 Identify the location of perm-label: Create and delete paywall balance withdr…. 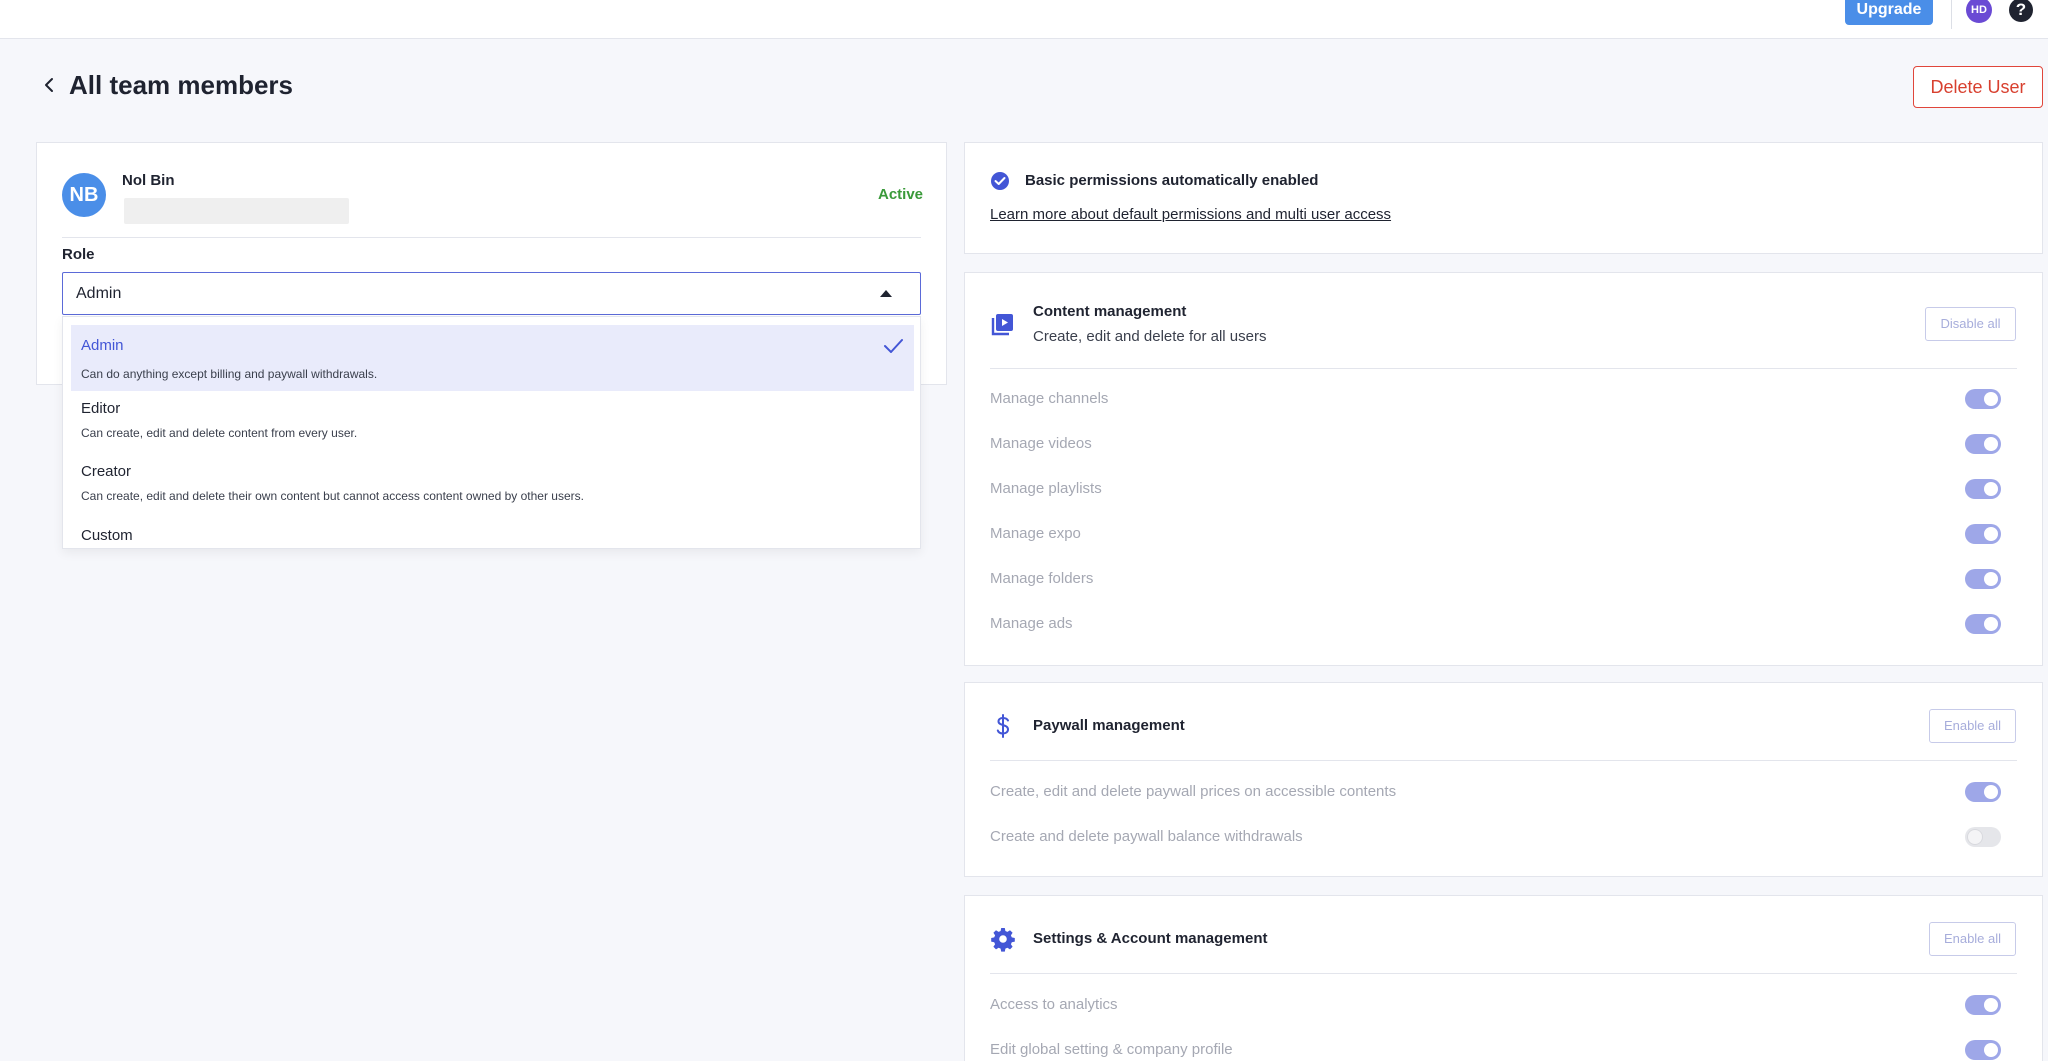
(1146, 836).